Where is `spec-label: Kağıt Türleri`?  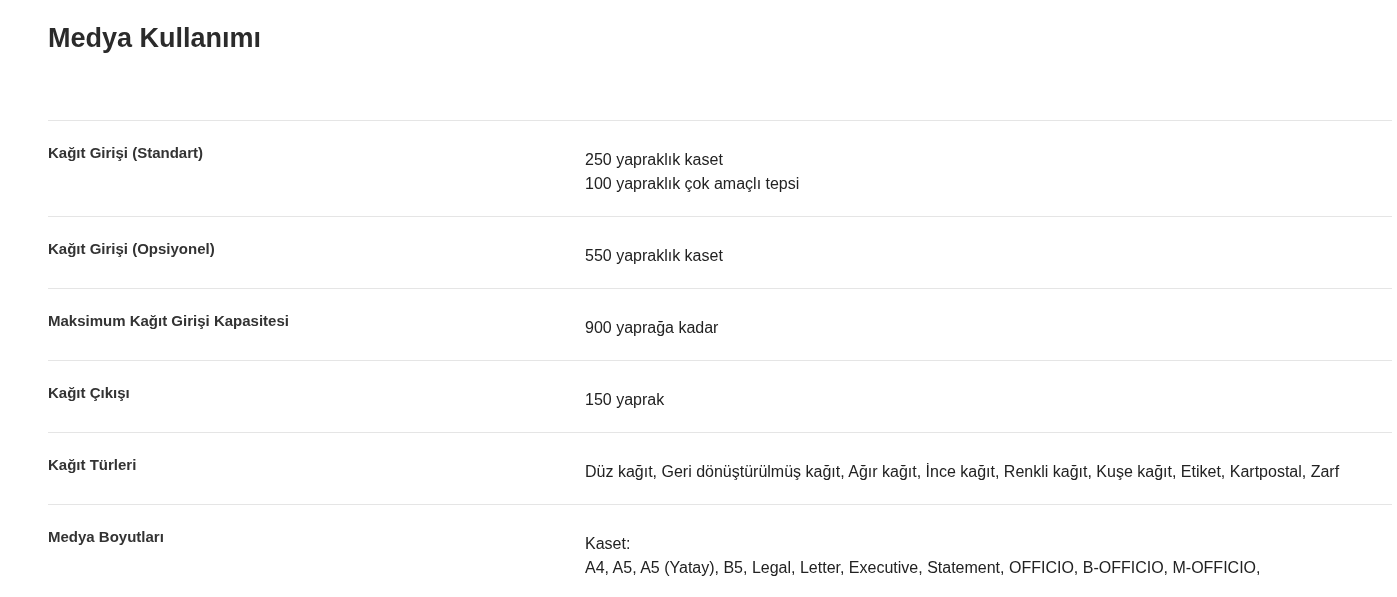
spec-label: Kağıt Türleri is located at coordinates (93, 465).